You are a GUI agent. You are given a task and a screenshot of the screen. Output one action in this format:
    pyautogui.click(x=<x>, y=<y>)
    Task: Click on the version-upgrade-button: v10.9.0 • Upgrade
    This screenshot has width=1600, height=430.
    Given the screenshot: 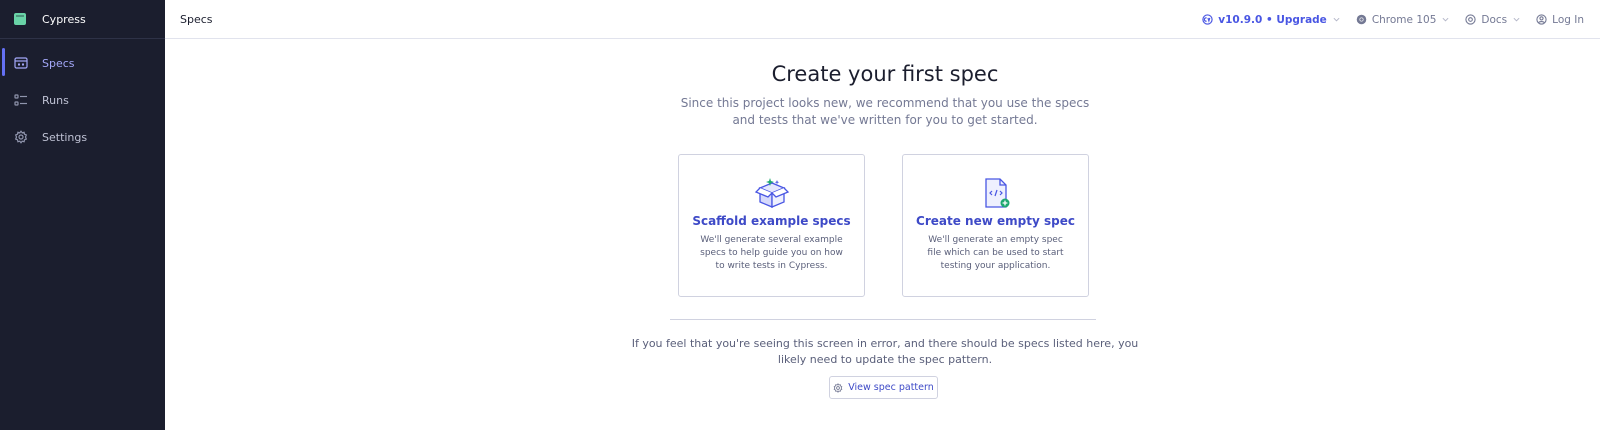 What is the action you would take?
    pyautogui.click(x=1271, y=20)
    